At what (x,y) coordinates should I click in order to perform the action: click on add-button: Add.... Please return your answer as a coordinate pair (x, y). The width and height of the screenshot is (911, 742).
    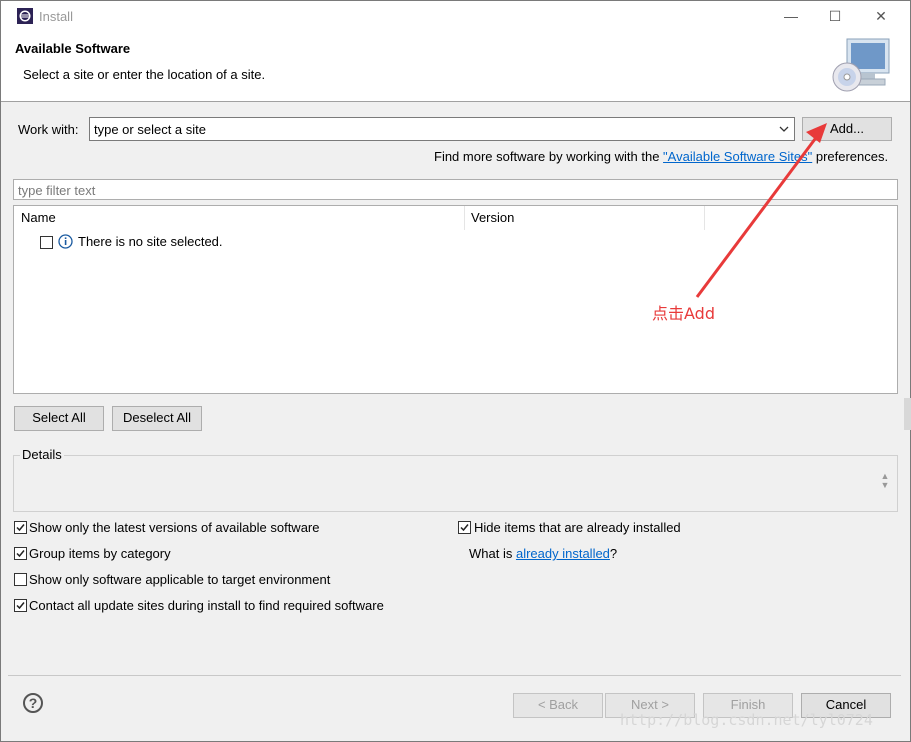
    Looking at the image, I should click on (847, 129).